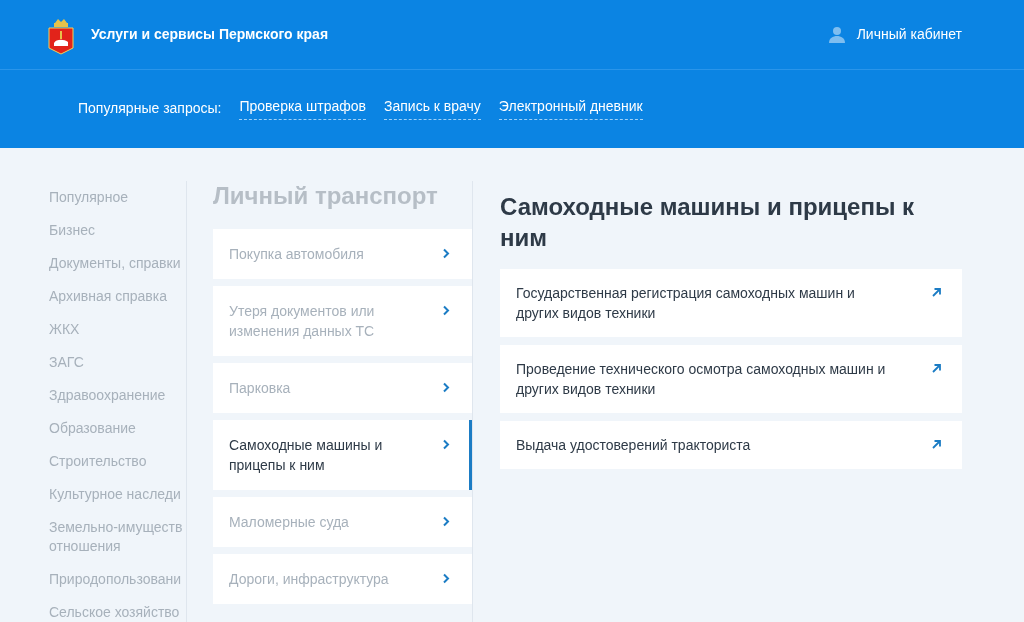 This screenshot has height=622, width=1024. Describe the element at coordinates (117, 329) in the screenshot. I see `sidebar-item: ЖКХ` at that location.